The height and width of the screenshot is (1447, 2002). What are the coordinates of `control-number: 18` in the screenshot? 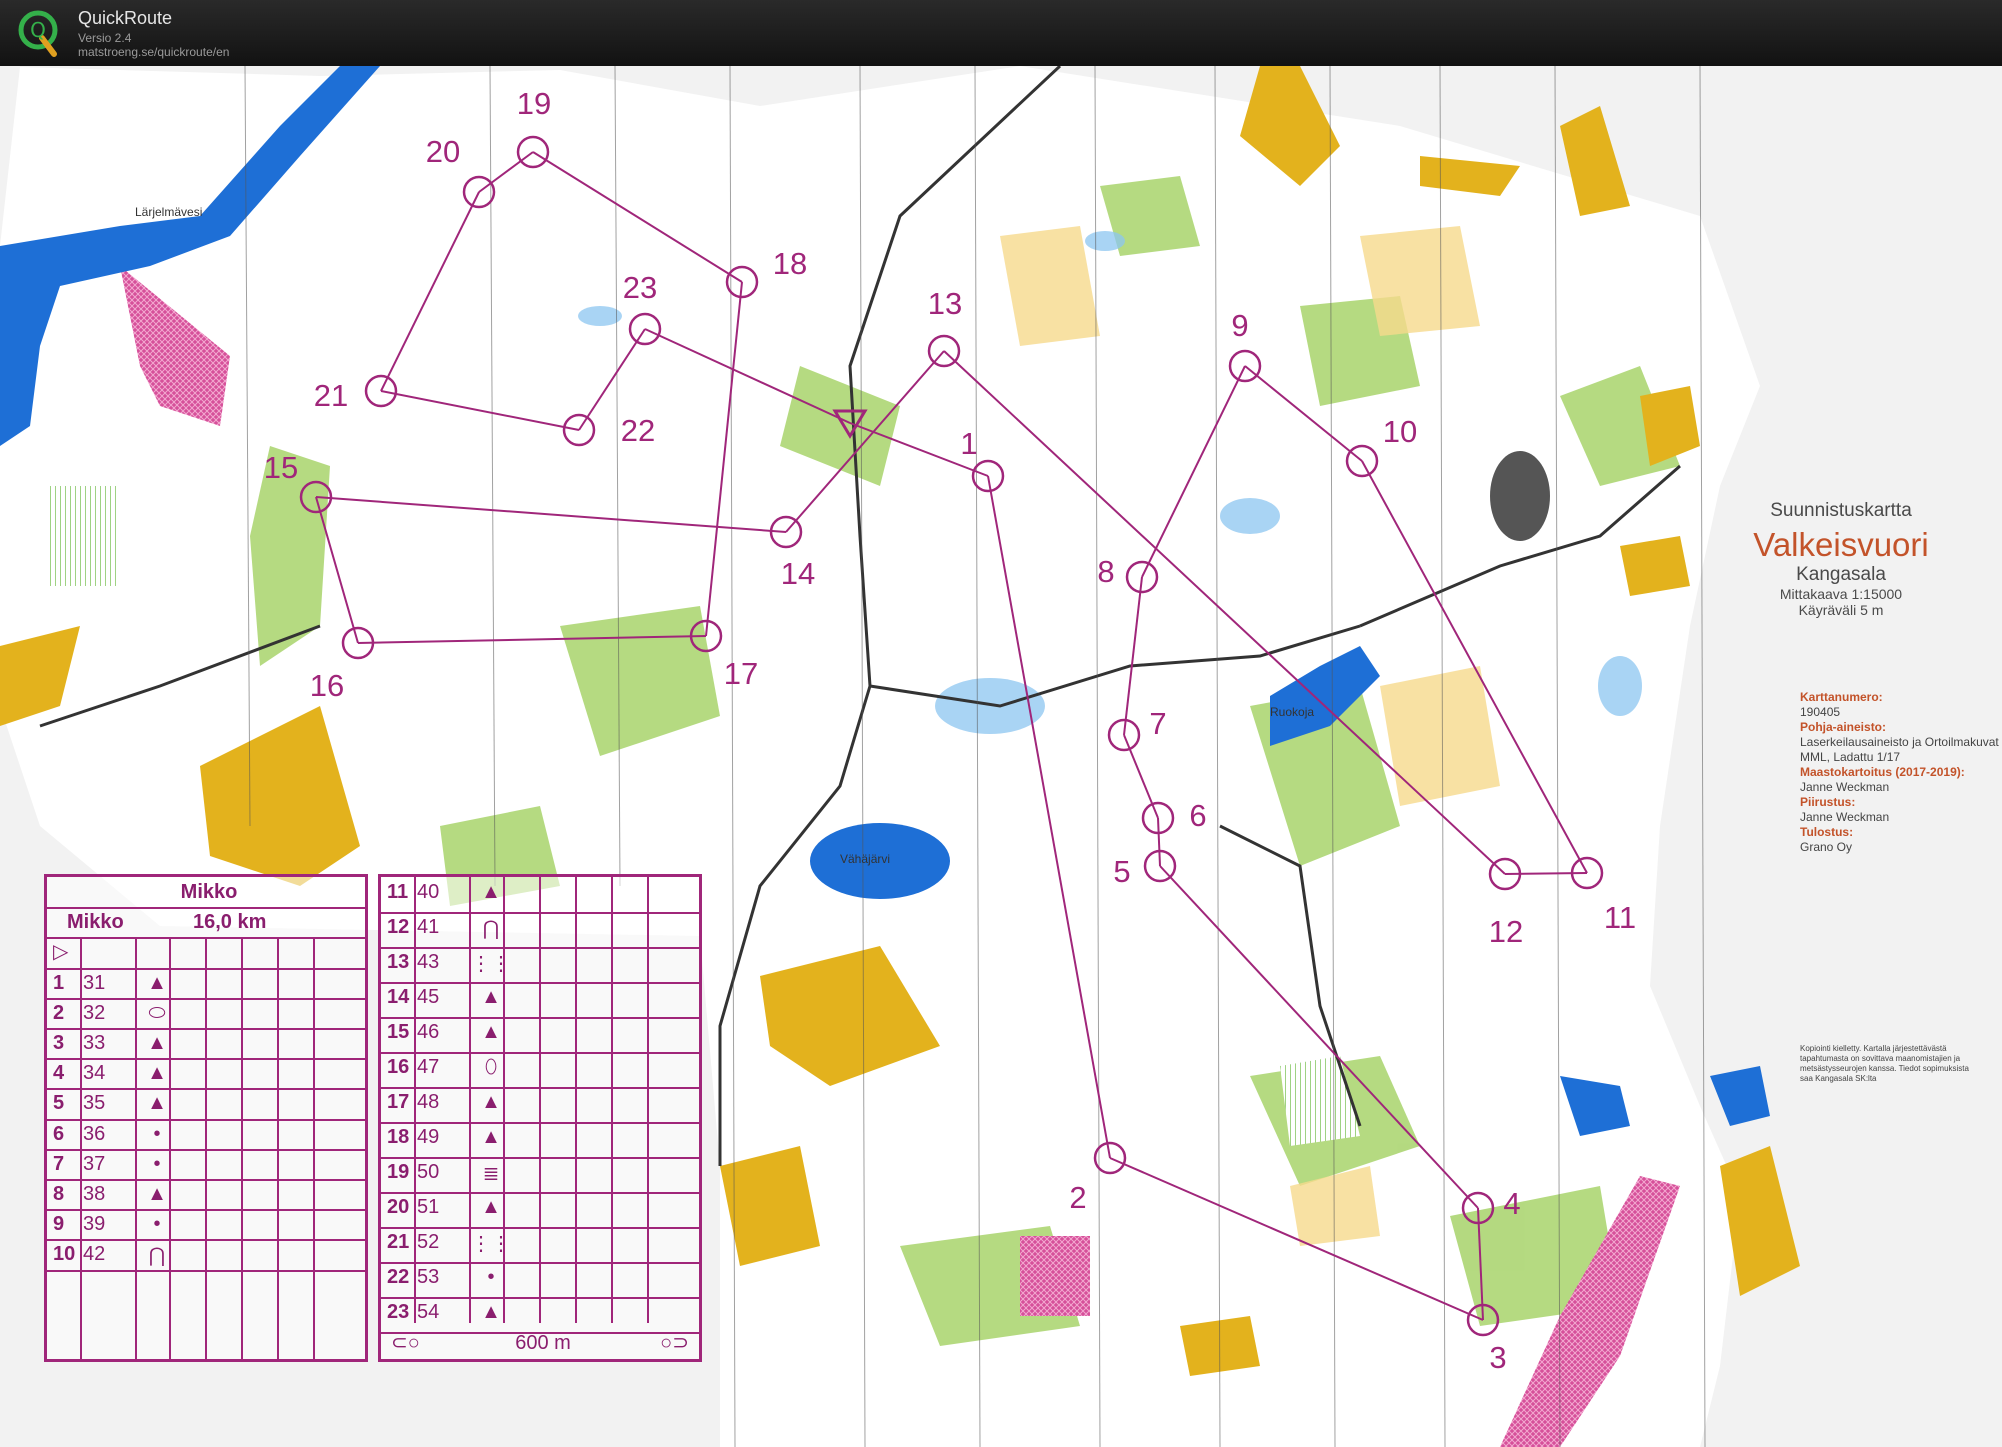 It's located at (790, 263).